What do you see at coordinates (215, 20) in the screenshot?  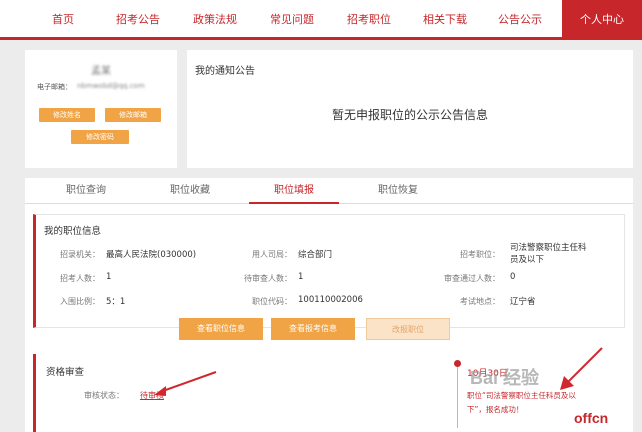 I see `nav-policies: 政策法规` at bounding box center [215, 20].